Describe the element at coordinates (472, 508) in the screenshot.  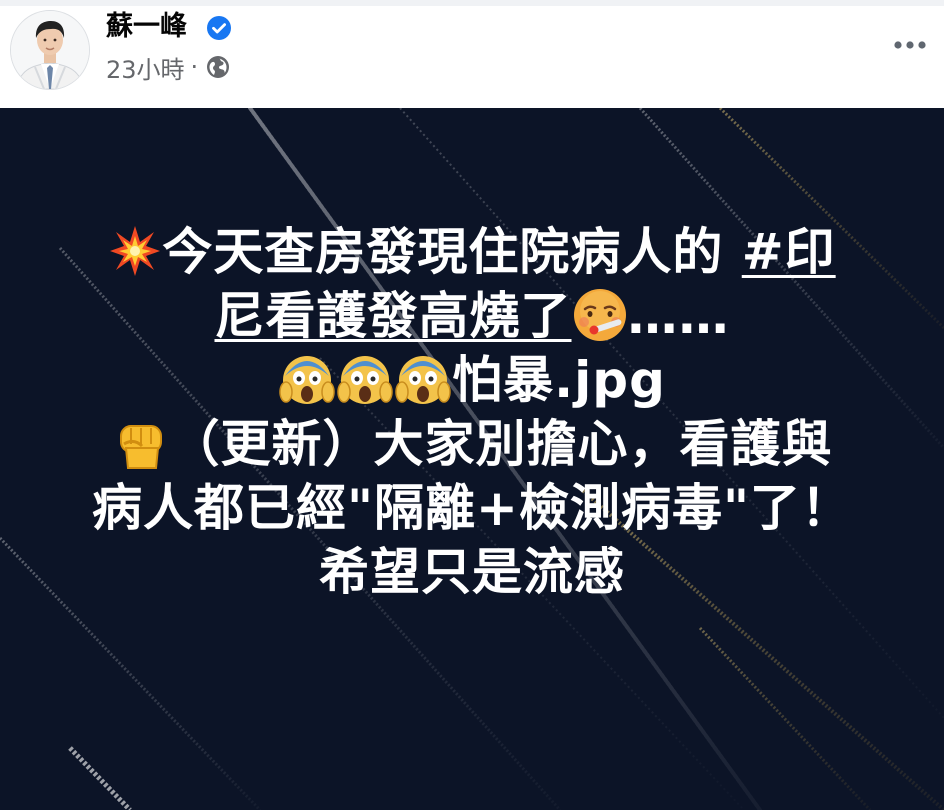
I see `status-line-5: 病人都已經"隔離+檢測病毒"了！` at that location.